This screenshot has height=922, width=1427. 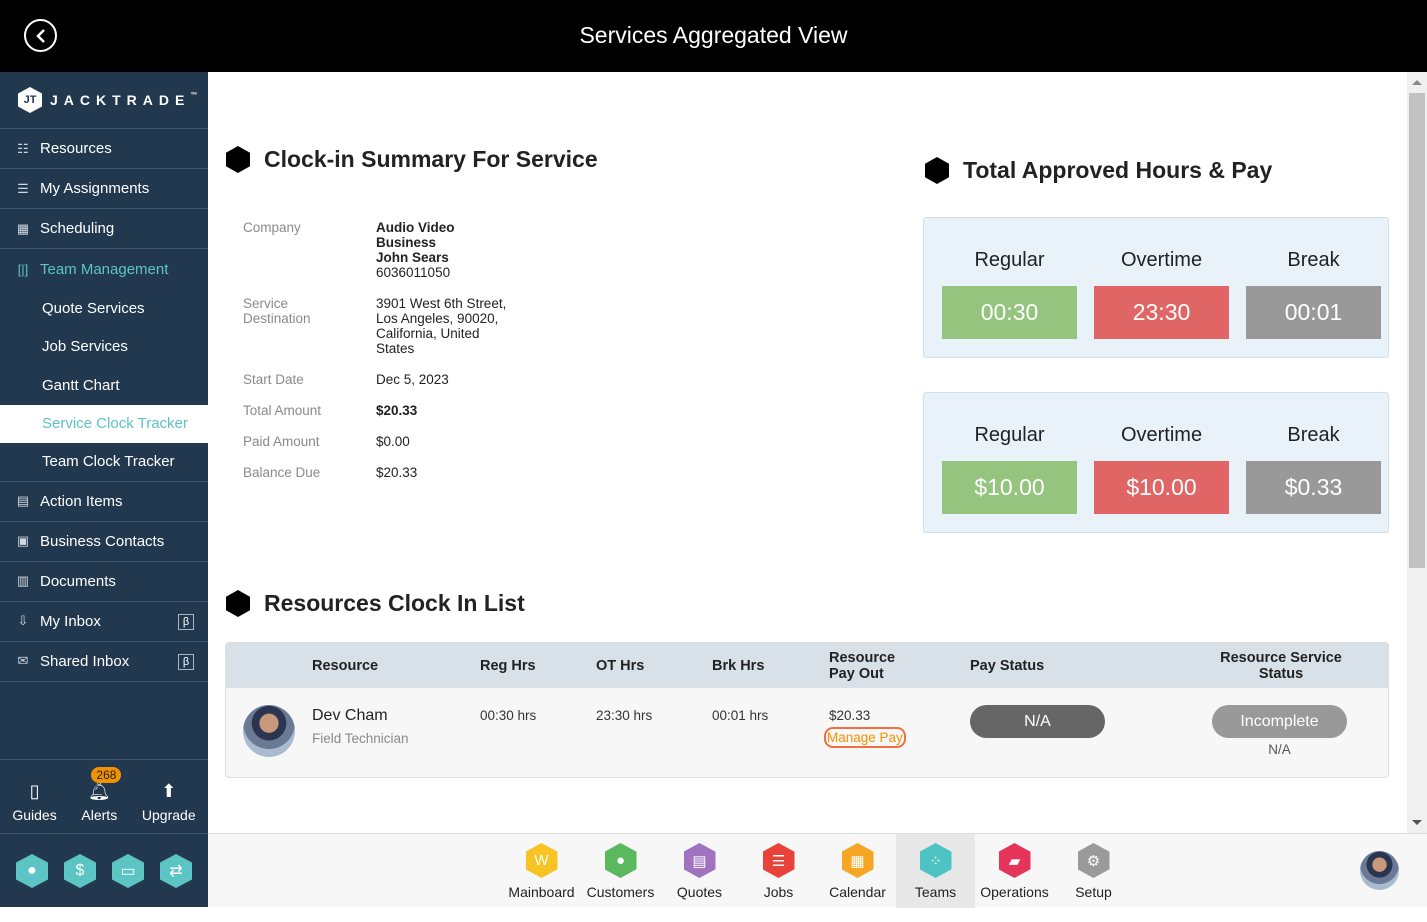 I want to click on app-label: Calendar, so click(x=857, y=892).